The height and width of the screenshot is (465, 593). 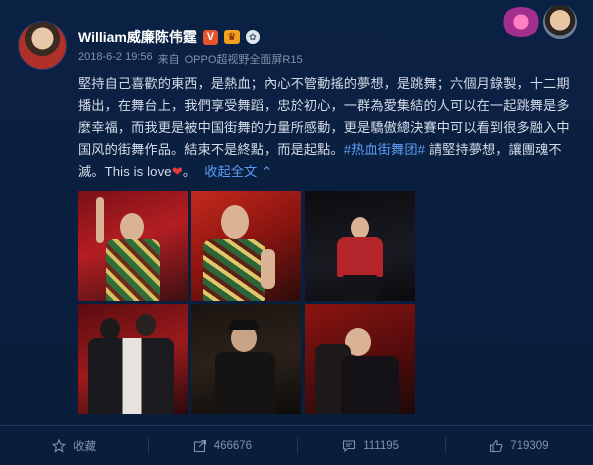 I want to click on favorite-button: 收藏, so click(x=74, y=445).